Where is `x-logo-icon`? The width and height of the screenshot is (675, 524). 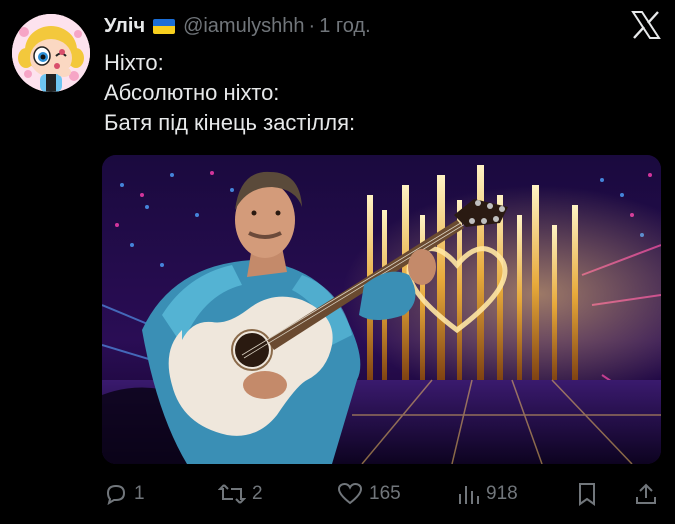 x-logo-icon is located at coordinates (646, 25).